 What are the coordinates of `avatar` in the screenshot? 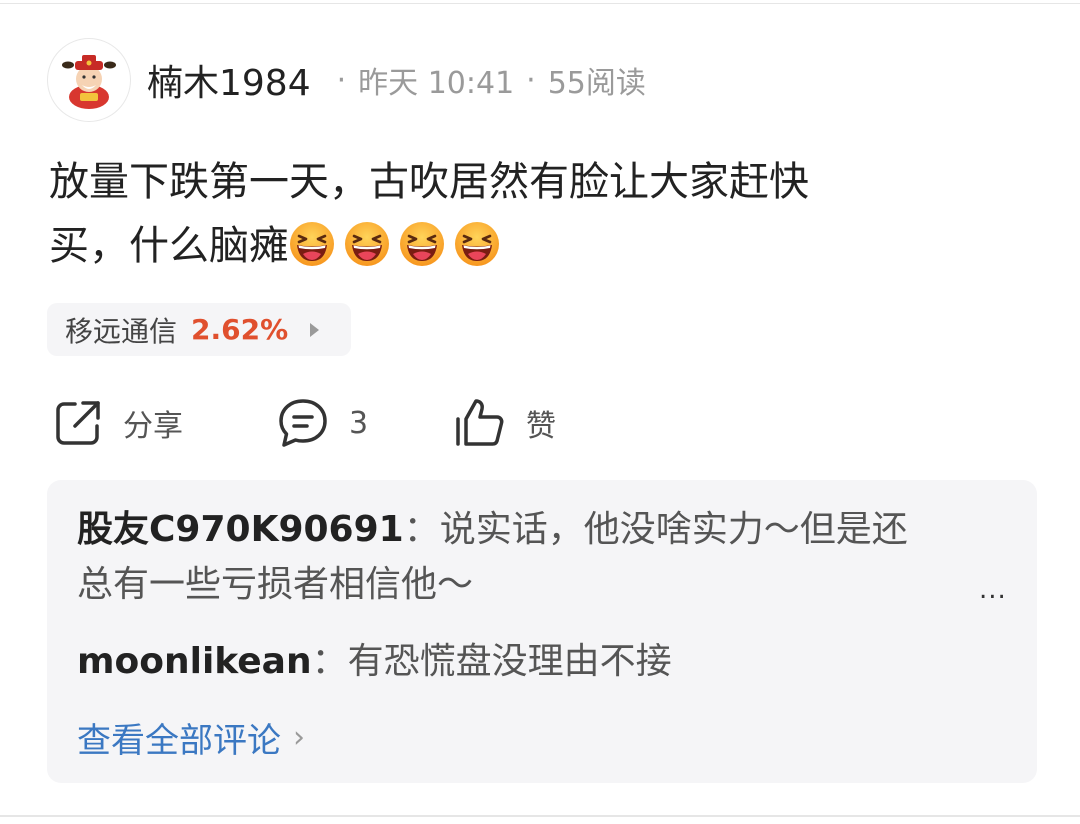 It's located at (89, 80).